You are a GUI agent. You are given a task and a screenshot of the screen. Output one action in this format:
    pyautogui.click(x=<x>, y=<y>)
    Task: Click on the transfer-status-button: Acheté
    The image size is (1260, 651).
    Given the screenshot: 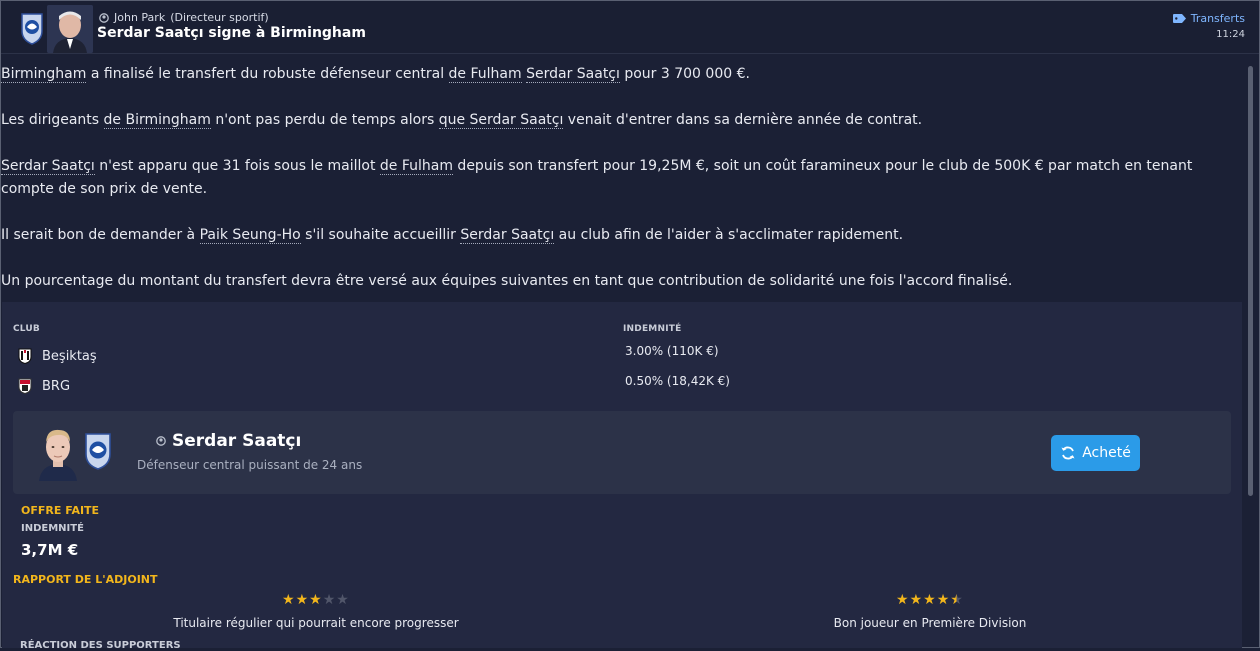 What is the action you would take?
    pyautogui.click(x=1095, y=453)
    